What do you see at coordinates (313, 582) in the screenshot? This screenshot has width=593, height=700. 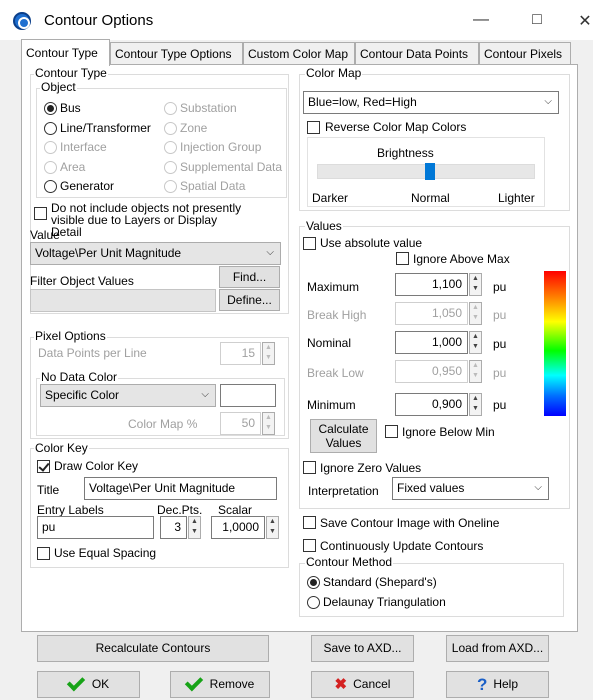 I see `radio-standard-shepards` at bounding box center [313, 582].